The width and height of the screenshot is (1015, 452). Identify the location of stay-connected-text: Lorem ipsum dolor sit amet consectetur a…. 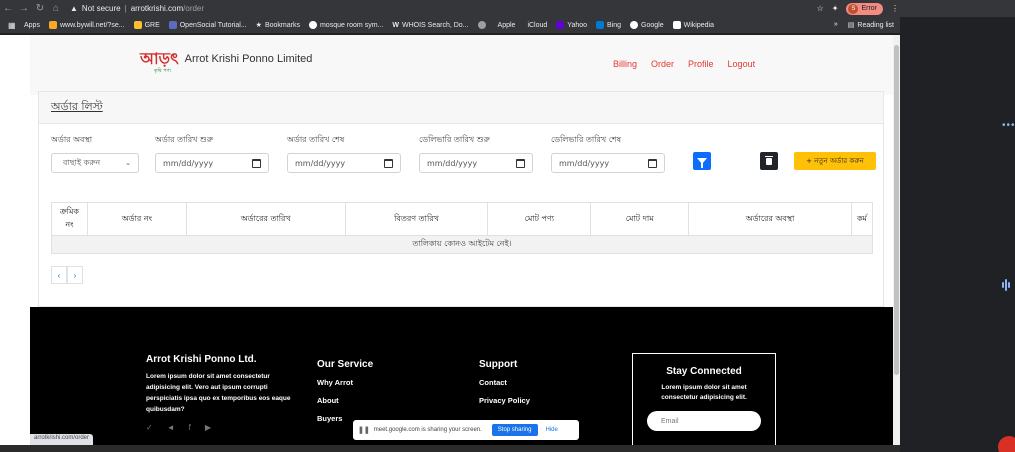
(704, 392).